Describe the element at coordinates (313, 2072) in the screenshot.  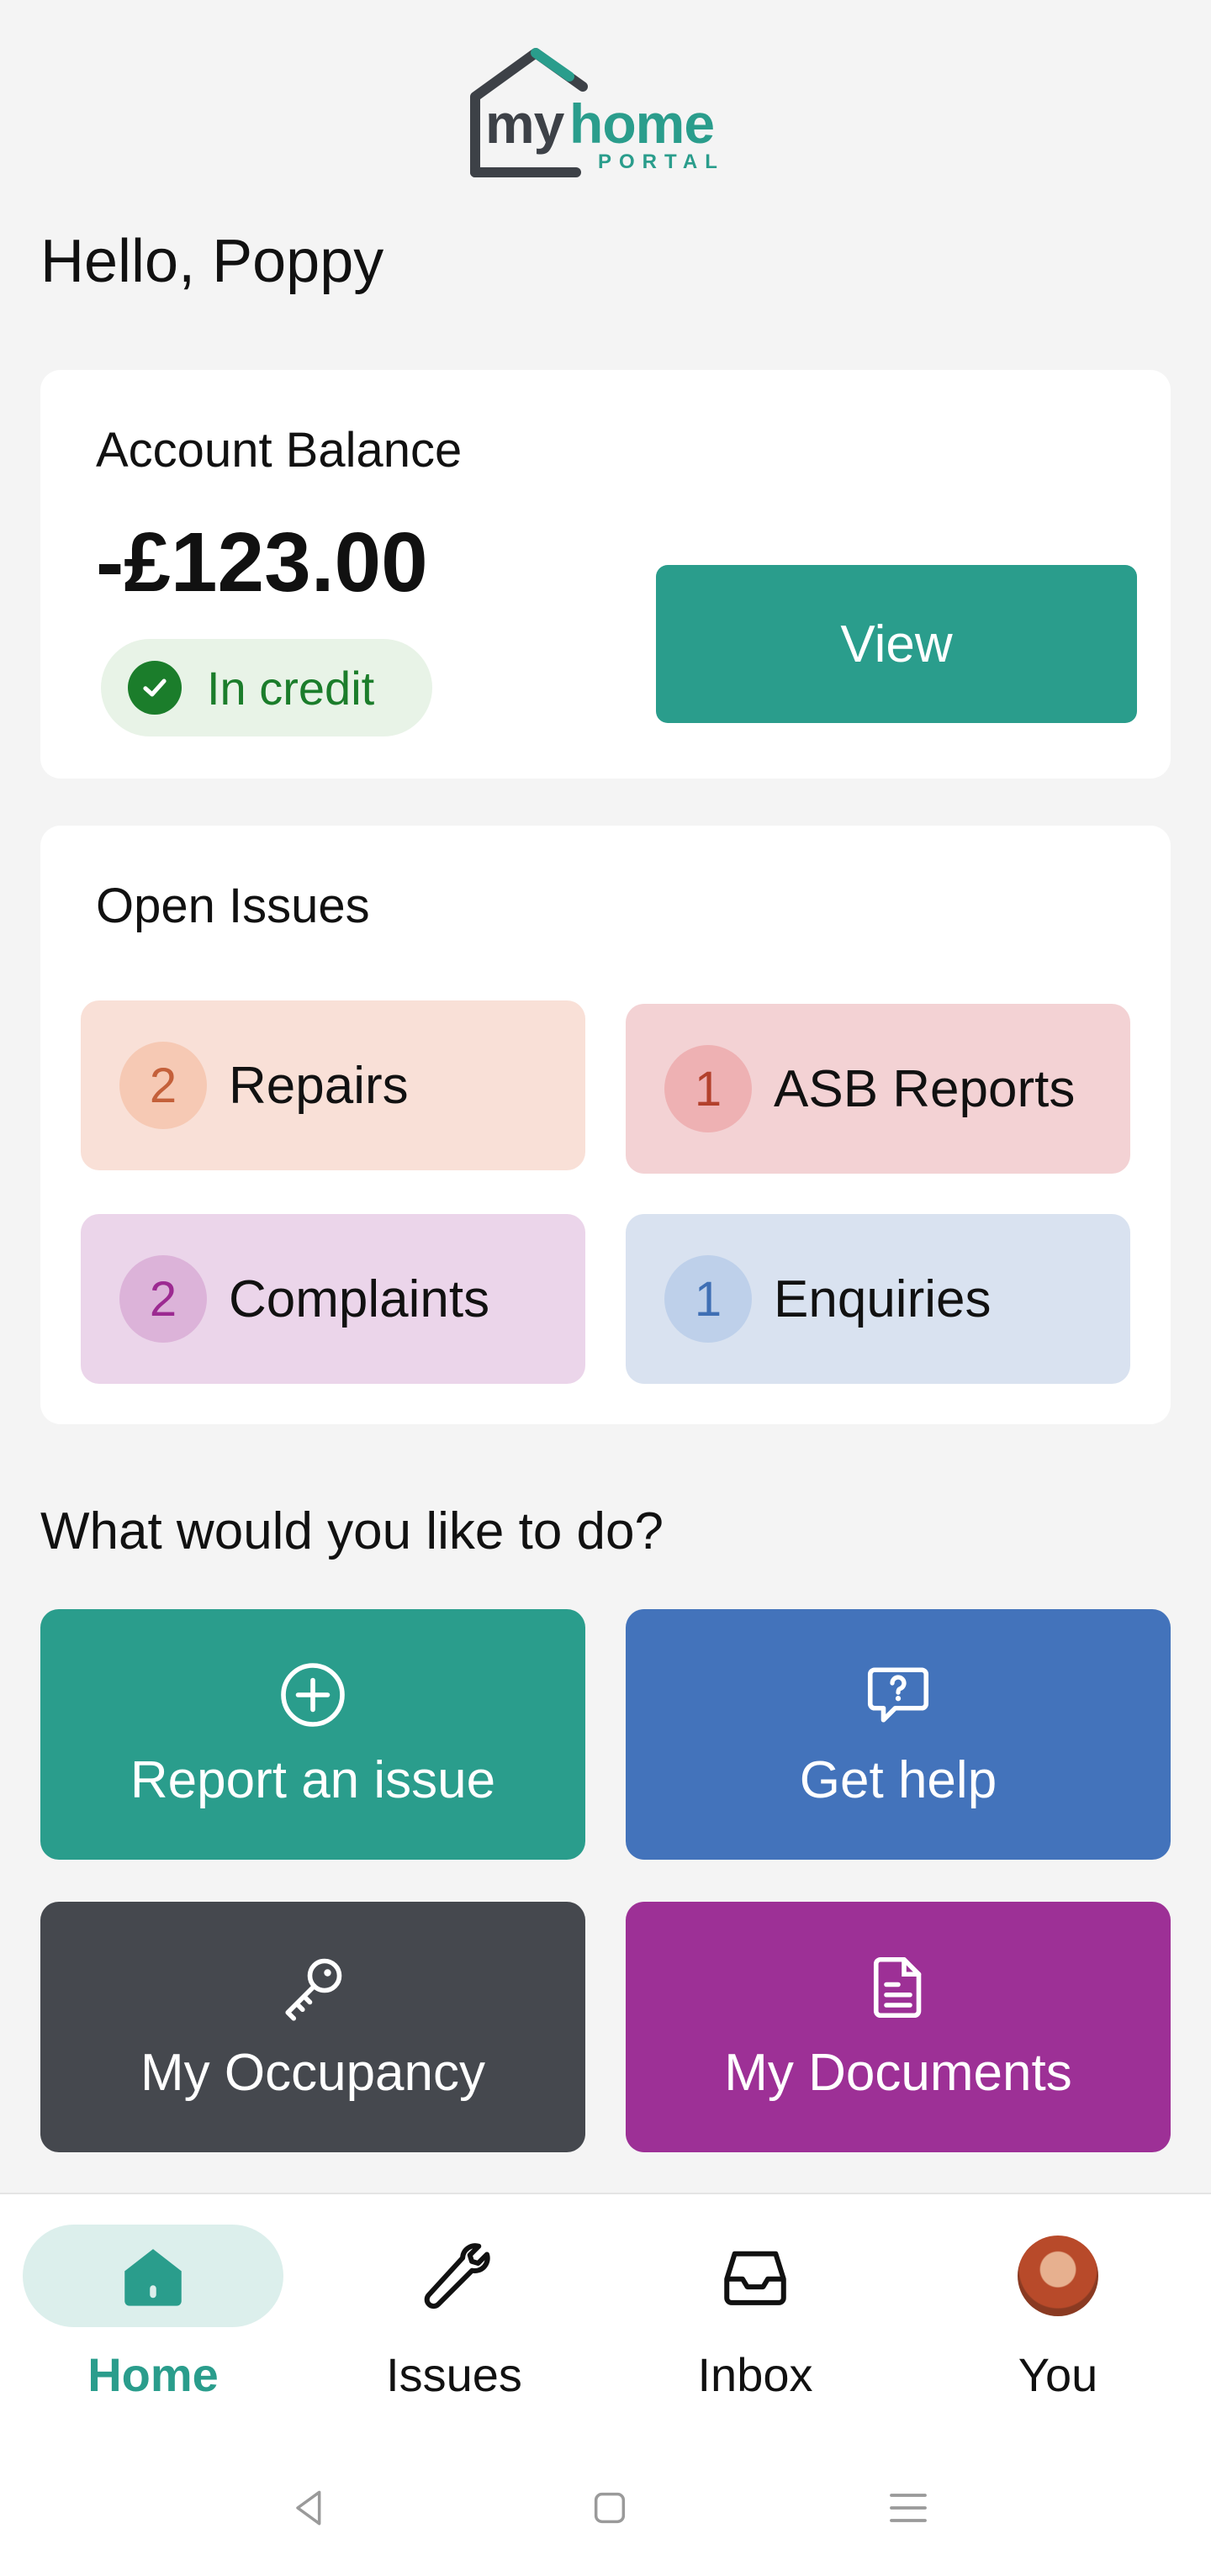
I see `action-label: My Occupancy` at that location.